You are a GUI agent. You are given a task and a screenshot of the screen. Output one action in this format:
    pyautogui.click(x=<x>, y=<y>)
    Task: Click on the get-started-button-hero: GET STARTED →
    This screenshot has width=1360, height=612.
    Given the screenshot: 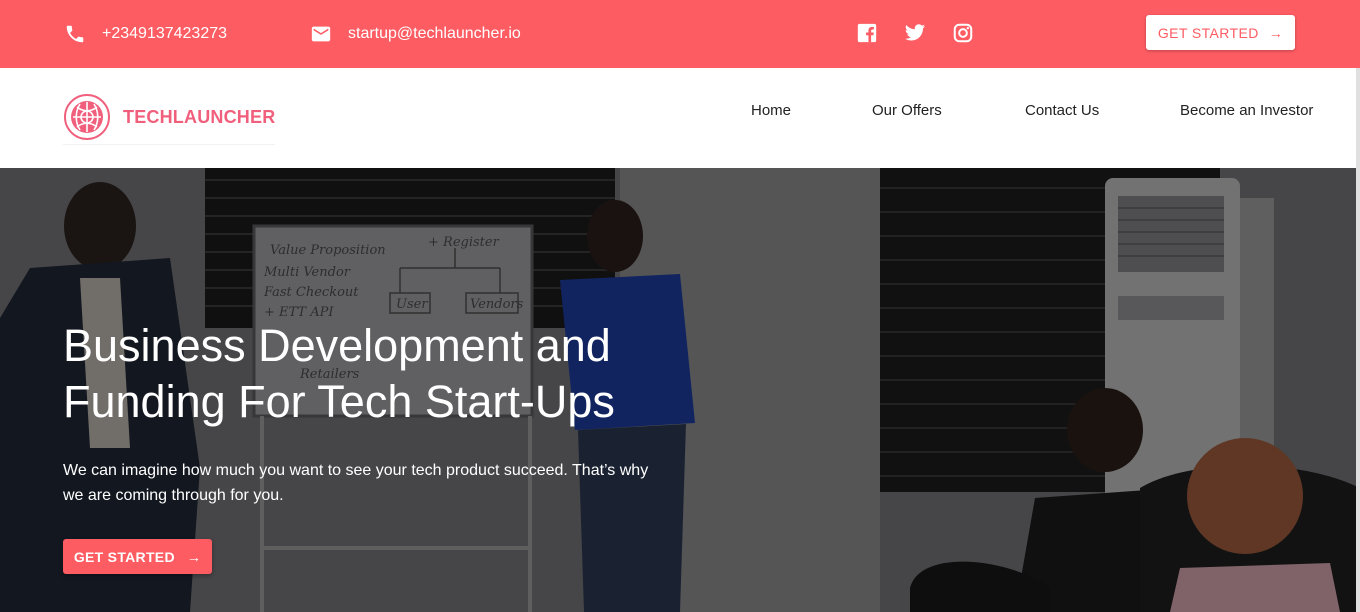 What is the action you would take?
    pyautogui.click(x=137, y=556)
    